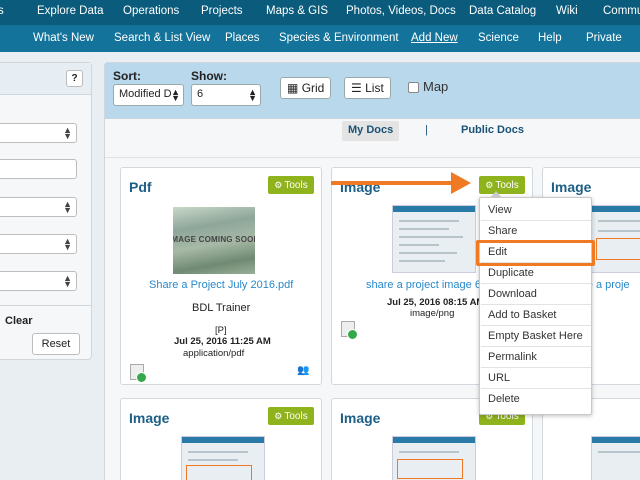 This screenshot has height=480, width=640. I want to click on menu-caret, so click(496, 194).